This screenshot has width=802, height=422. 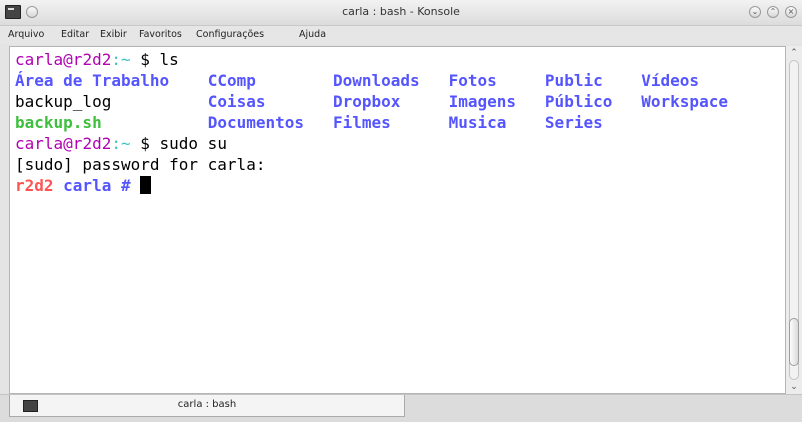 I want to click on ls-entry: Público, so click(x=578, y=101).